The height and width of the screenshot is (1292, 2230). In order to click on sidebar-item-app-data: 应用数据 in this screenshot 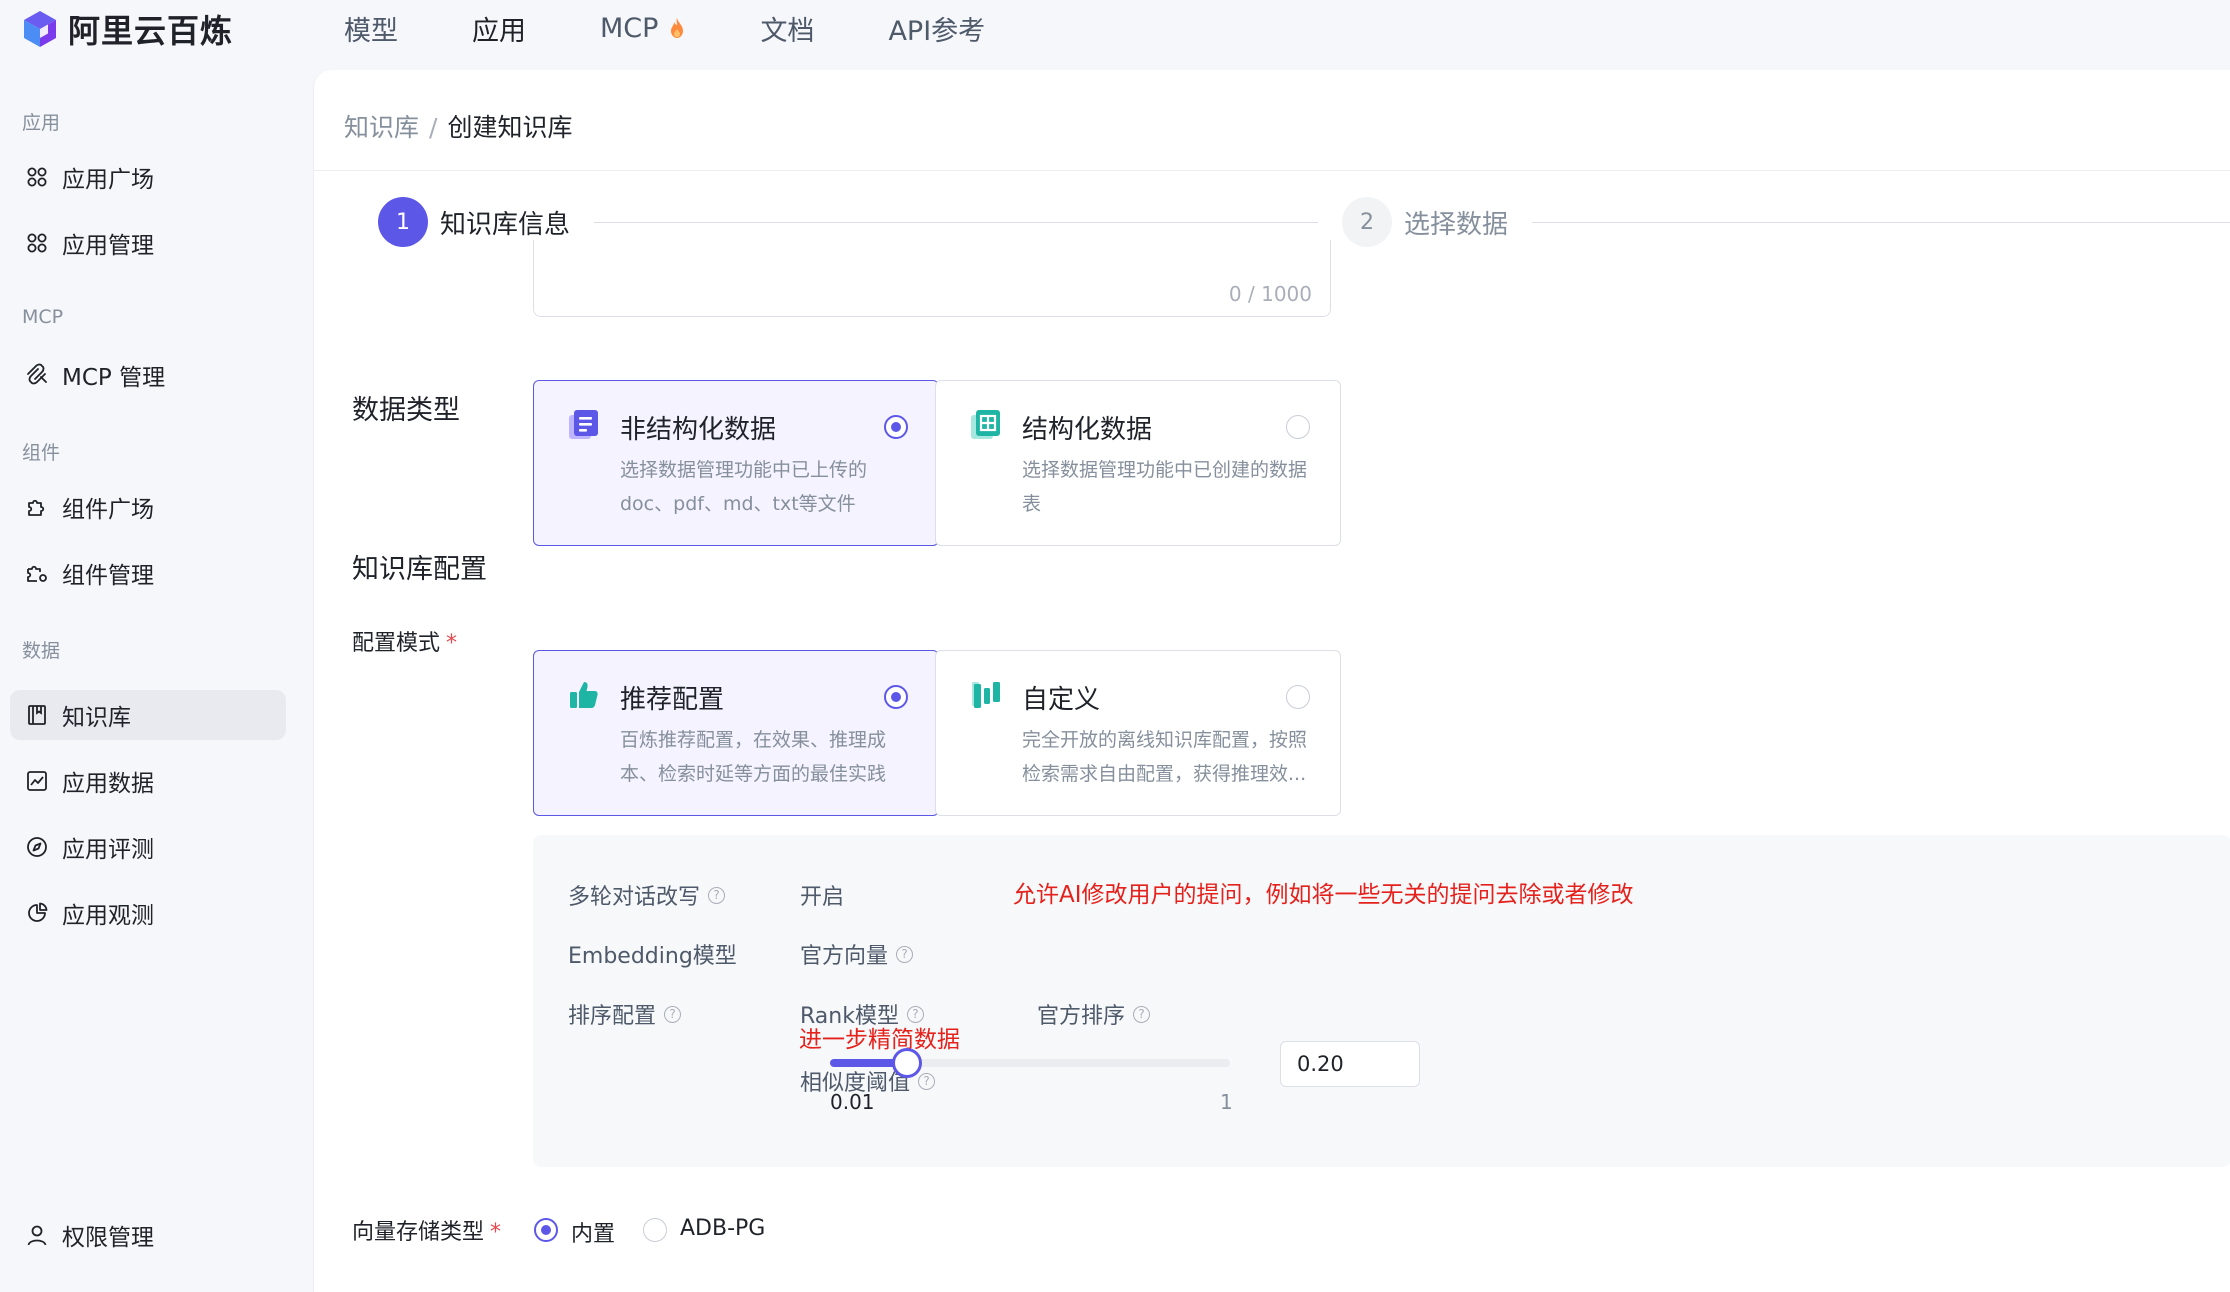, I will do `click(148, 781)`.